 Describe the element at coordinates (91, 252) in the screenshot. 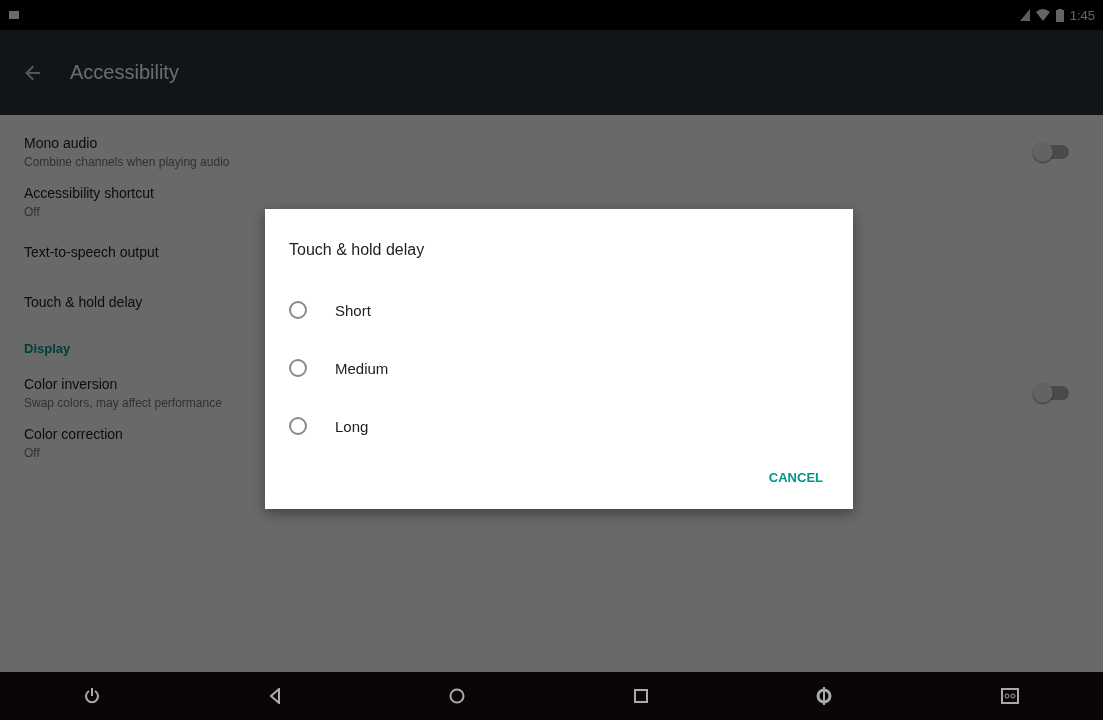

I see `setting-title: Text-to-speech output` at that location.